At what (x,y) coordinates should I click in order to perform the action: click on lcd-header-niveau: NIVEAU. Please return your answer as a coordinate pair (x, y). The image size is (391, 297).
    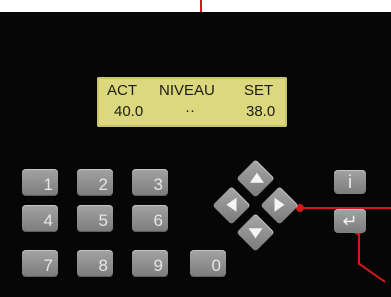
    Looking at the image, I should click on (187, 90).